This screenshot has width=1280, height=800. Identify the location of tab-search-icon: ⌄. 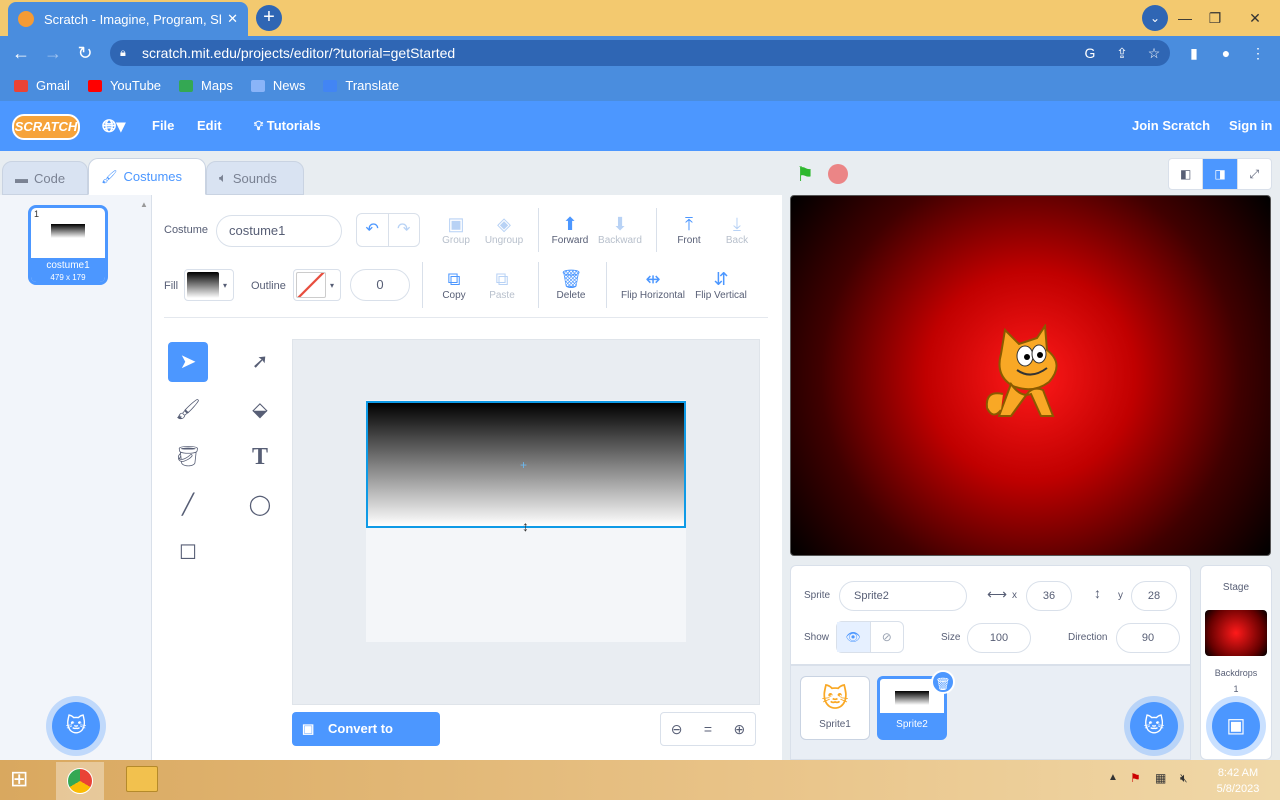
(1155, 18).